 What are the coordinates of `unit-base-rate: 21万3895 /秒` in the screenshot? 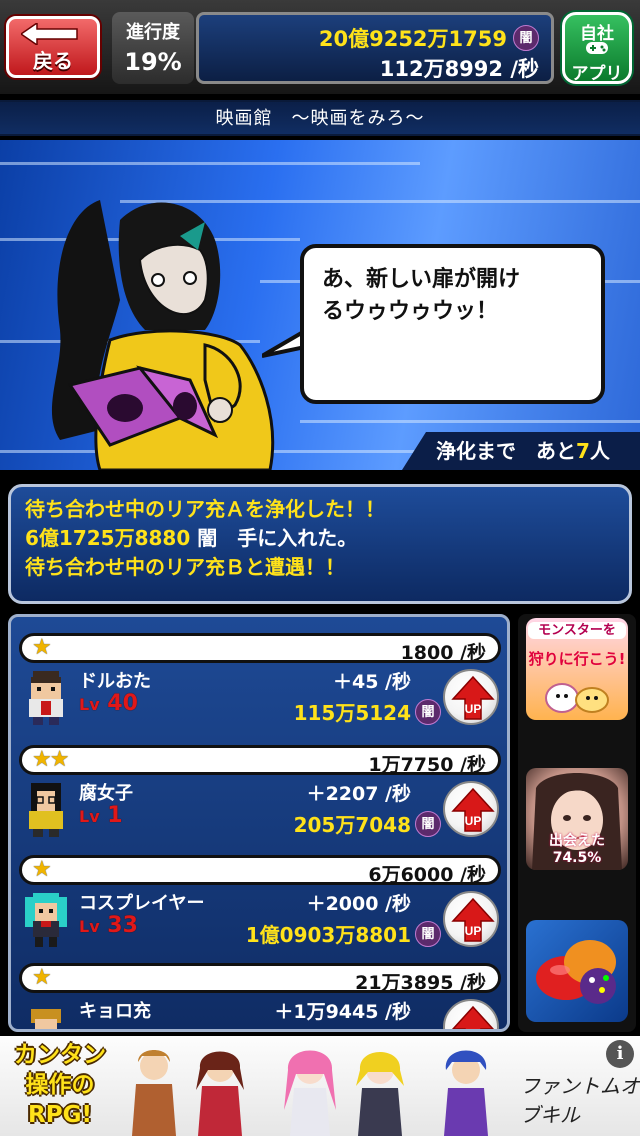 It's located at (420, 983).